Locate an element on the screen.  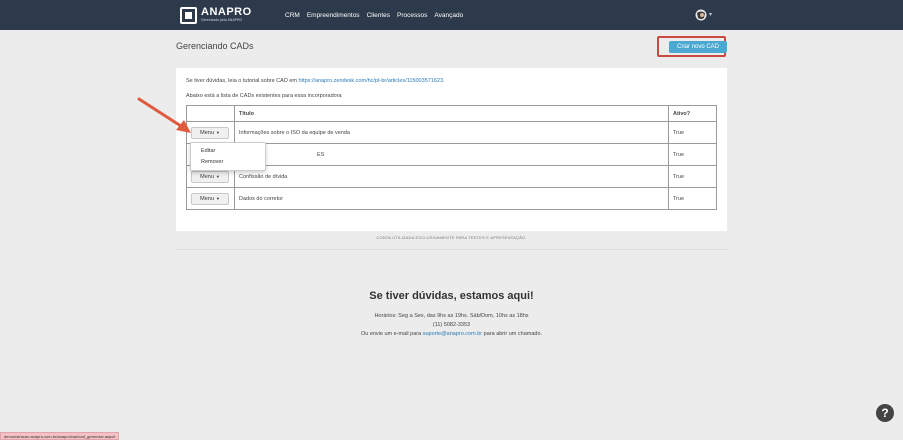
logo-icon is located at coordinates (188, 15).